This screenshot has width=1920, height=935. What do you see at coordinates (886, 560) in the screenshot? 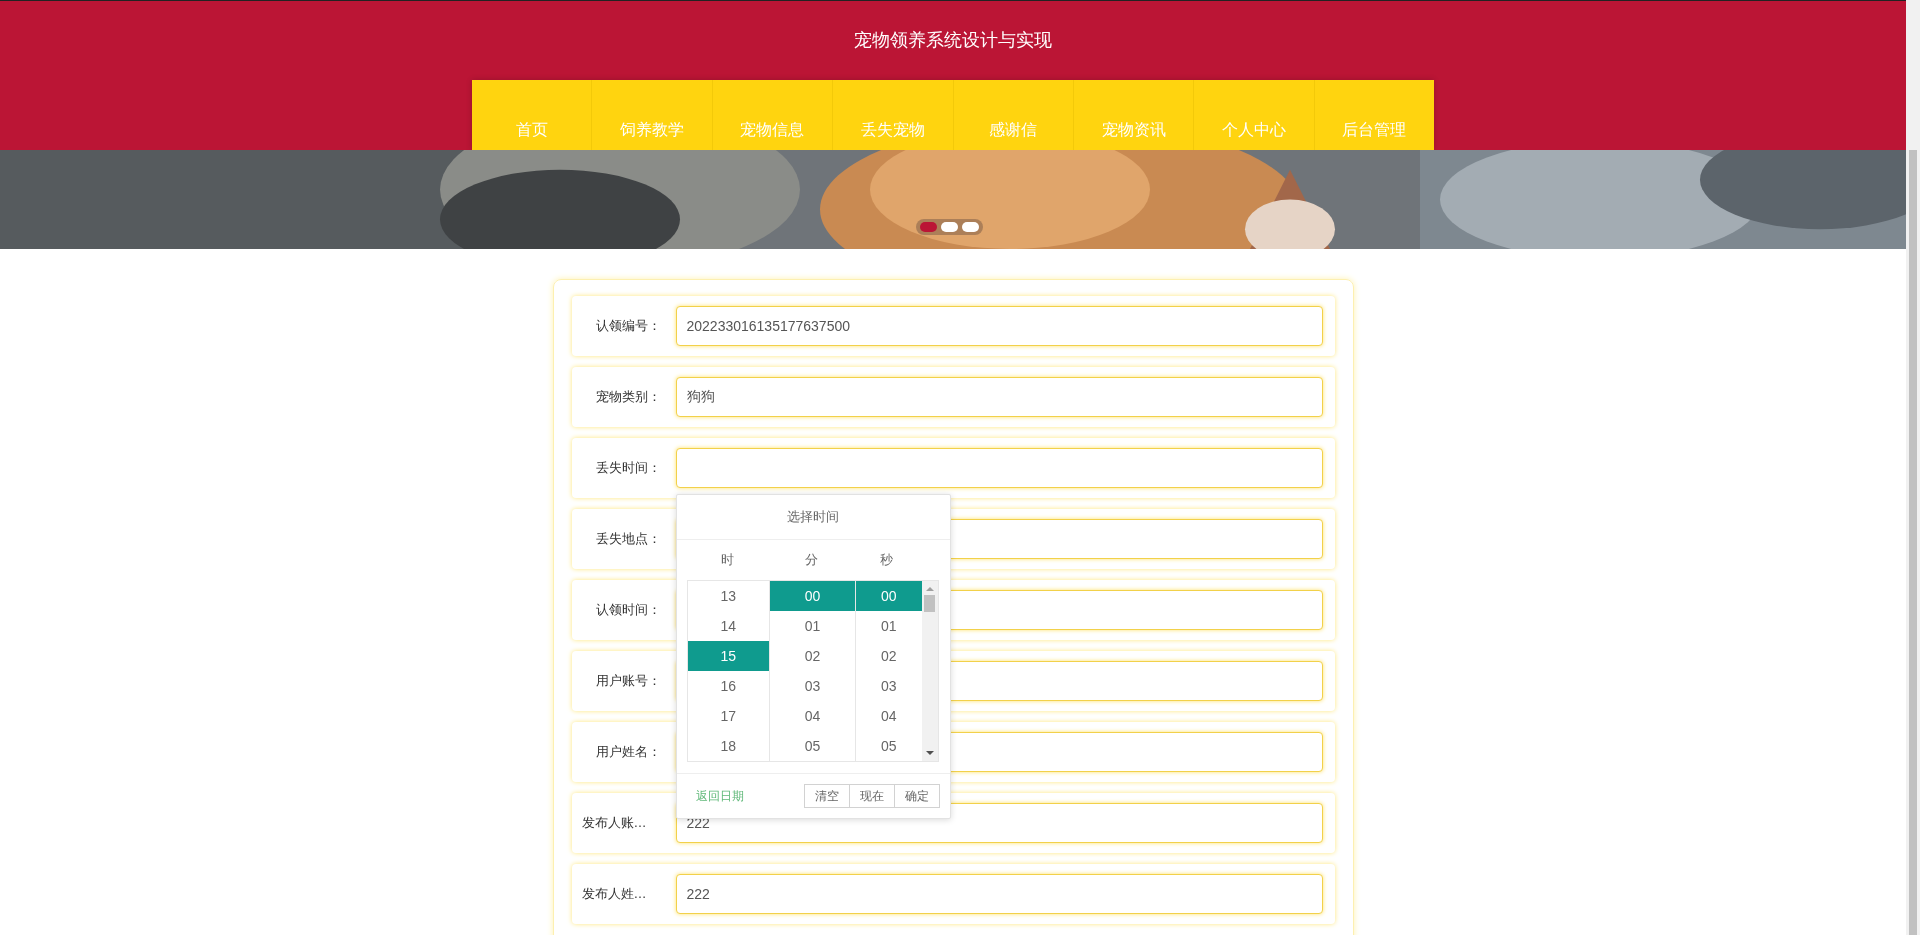
I see `column-header: 秒` at bounding box center [886, 560].